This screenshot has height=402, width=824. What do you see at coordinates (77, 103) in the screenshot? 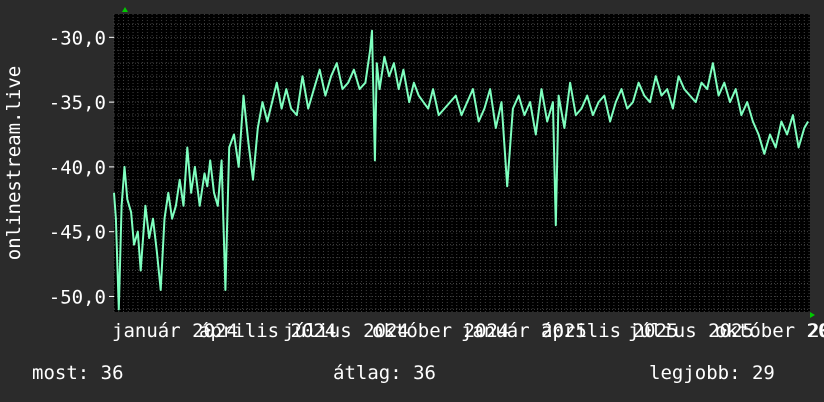
I see `y-tick-label: -35,0` at bounding box center [77, 103].